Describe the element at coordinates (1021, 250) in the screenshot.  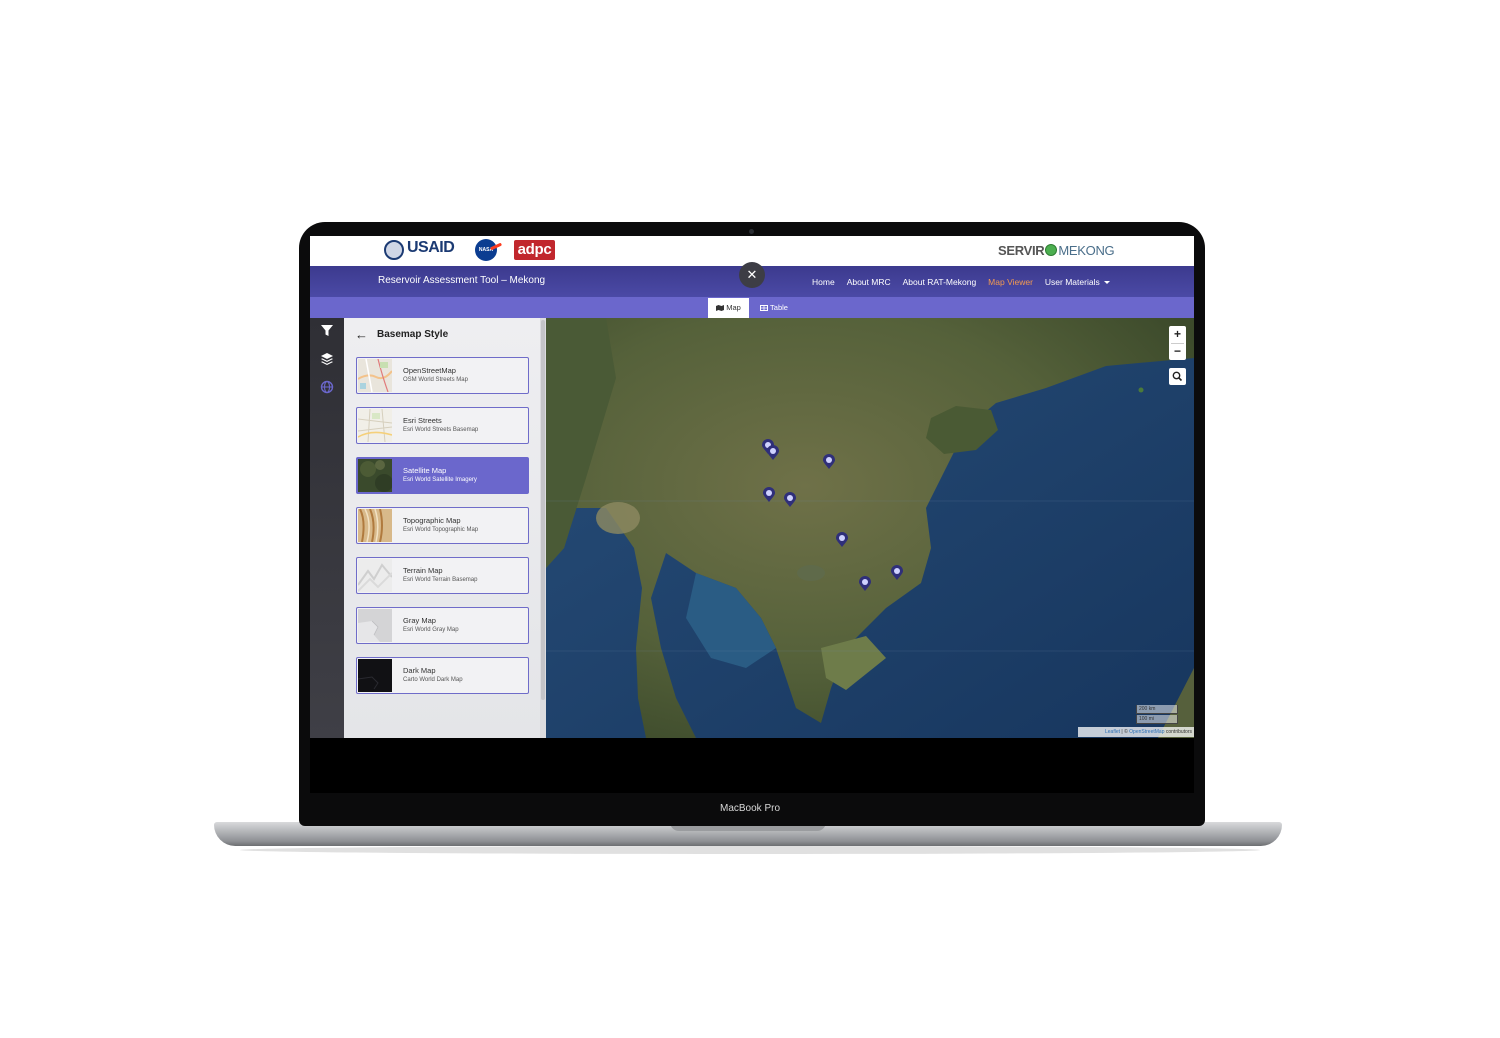
I see `servir-text: SERVIR` at that location.